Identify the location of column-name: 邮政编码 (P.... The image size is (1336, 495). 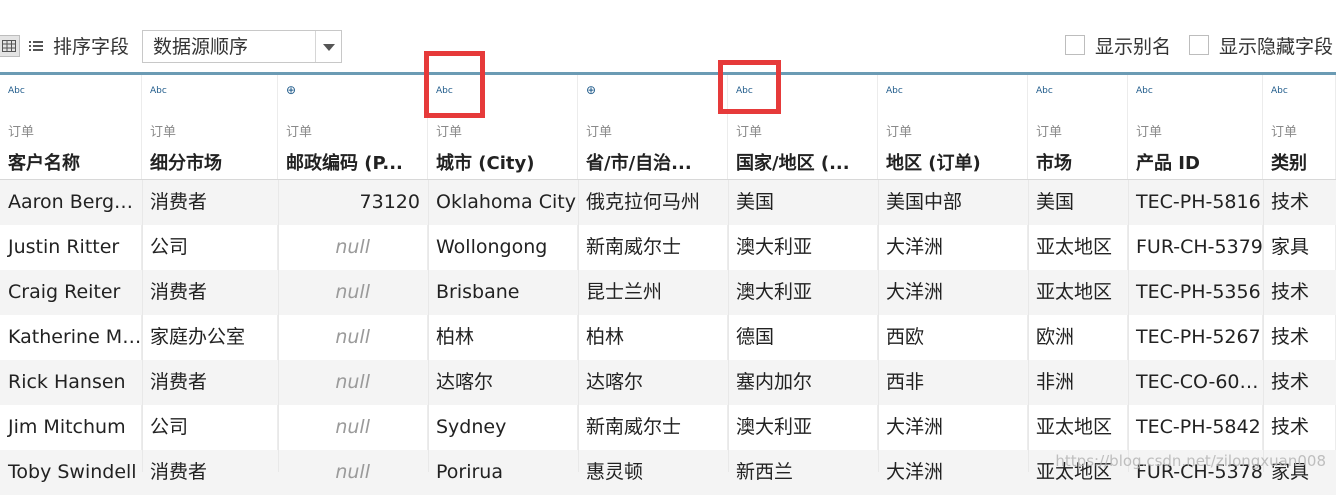
(355, 162).